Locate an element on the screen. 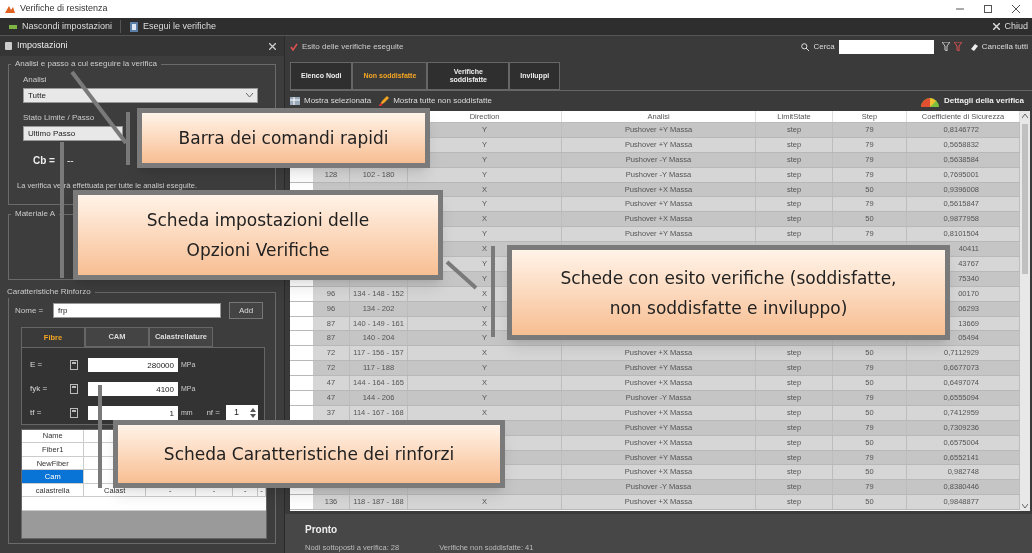 The height and width of the screenshot is (553, 1032). minimize-icon is located at coordinates (960, 9).